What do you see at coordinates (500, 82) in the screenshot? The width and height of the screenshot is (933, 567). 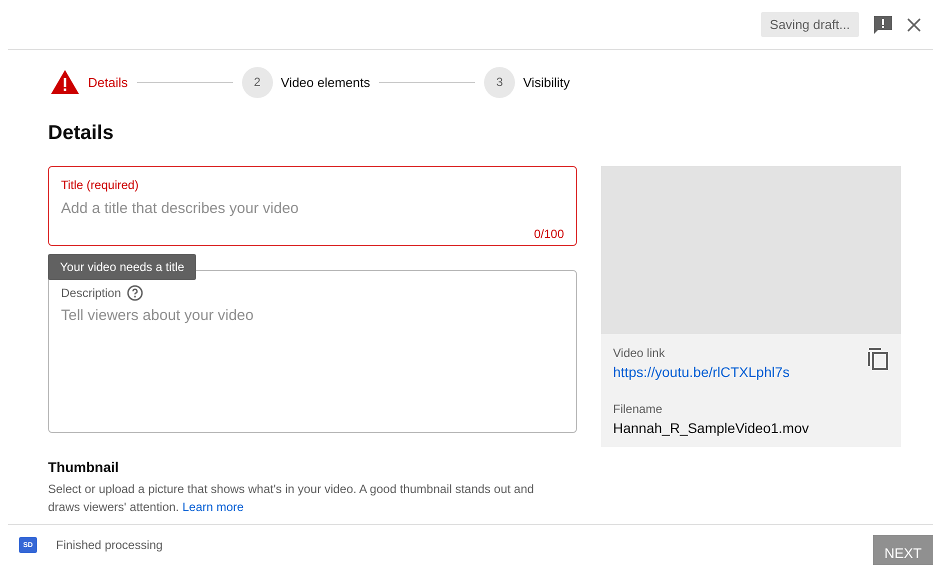 I see `step-number: 3` at bounding box center [500, 82].